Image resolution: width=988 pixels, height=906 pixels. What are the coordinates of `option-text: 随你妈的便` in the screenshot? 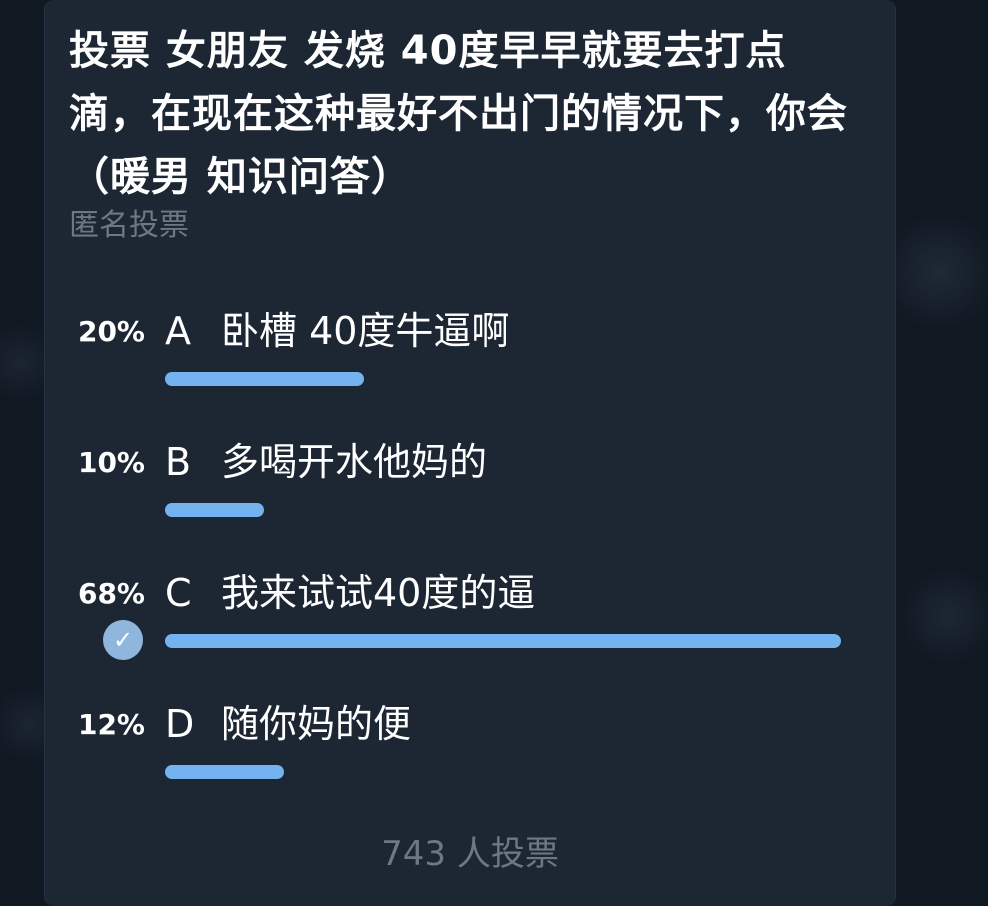 It's located at (316, 724).